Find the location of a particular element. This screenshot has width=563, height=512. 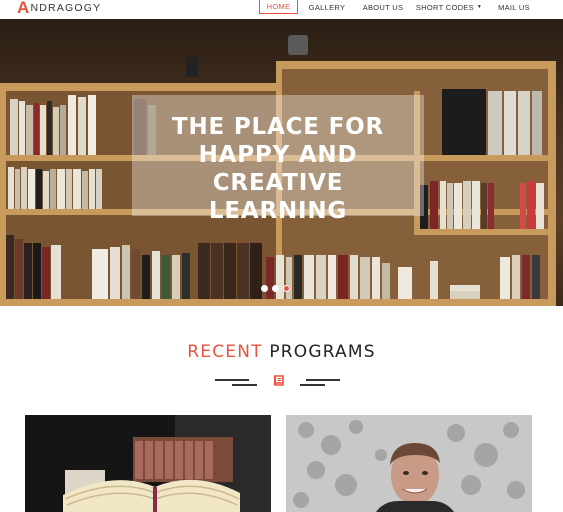

hero-title-line-1: THE PLACE FOR is located at coordinates (278, 127).